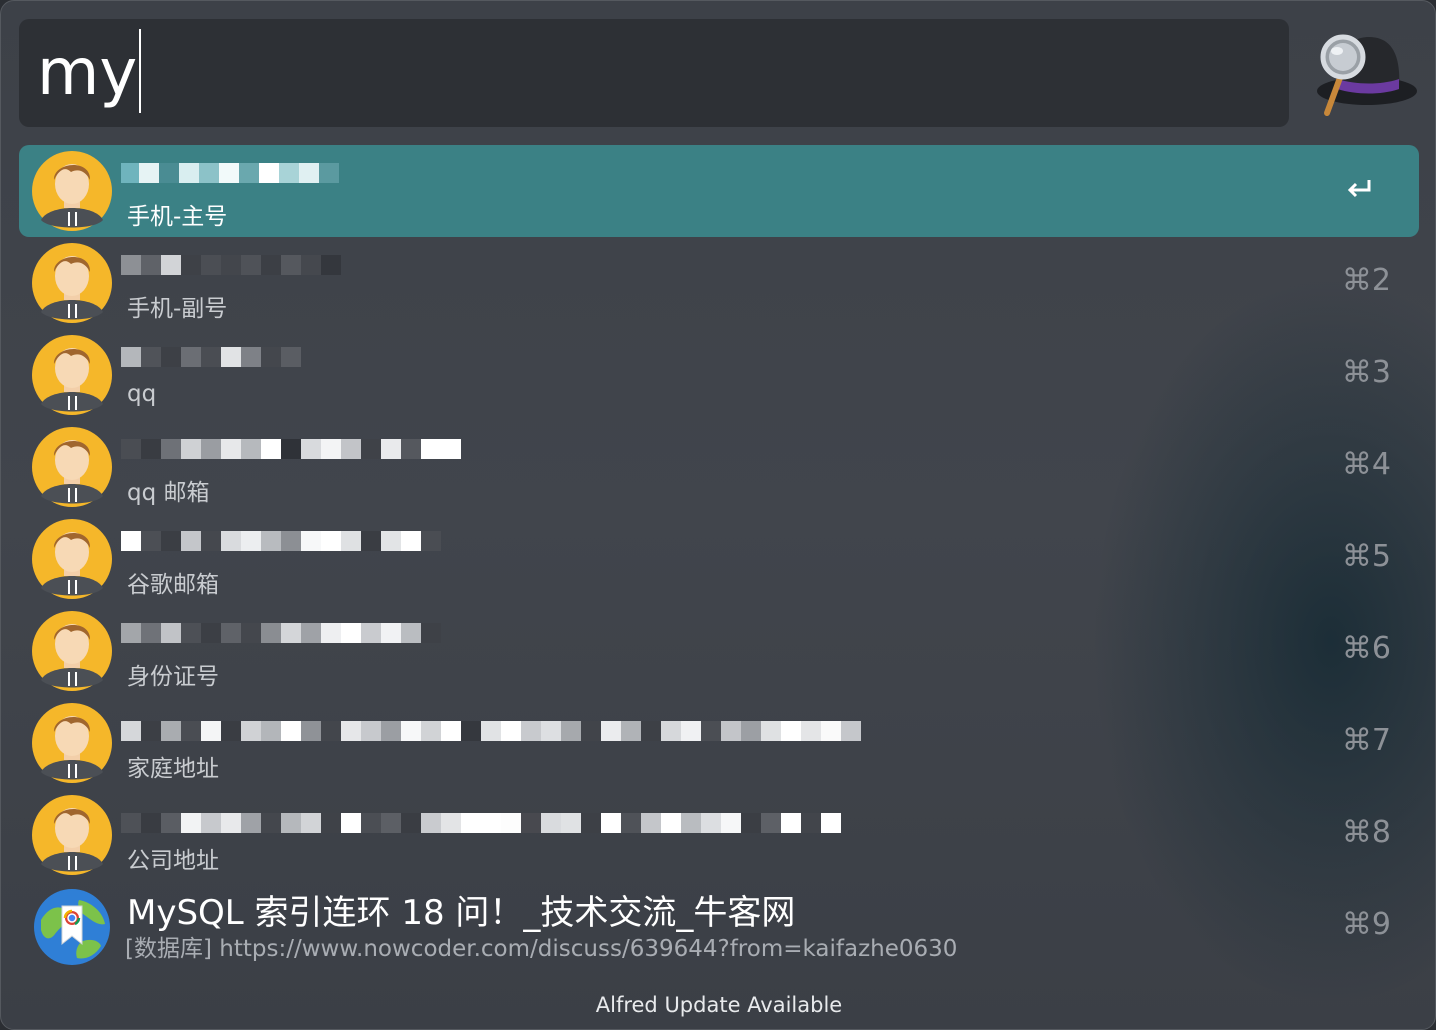 The width and height of the screenshot is (1436, 1030). What do you see at coordinates (1366, 832) in the screenshot?
I see `shortcut-label: ⌘8` at bounding box center [1366, 832].